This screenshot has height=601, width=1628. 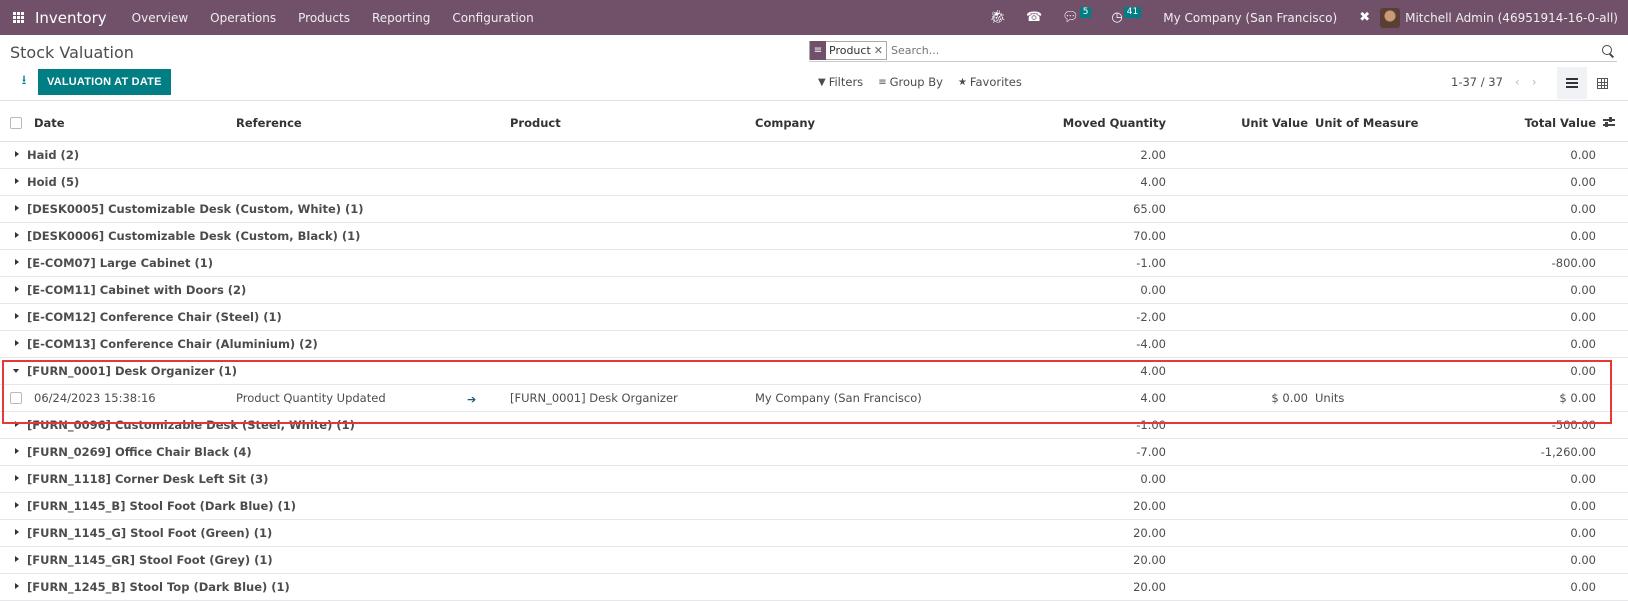 I want to click on pager-value: 1-37 / 37, so click(x=1477, y=82).